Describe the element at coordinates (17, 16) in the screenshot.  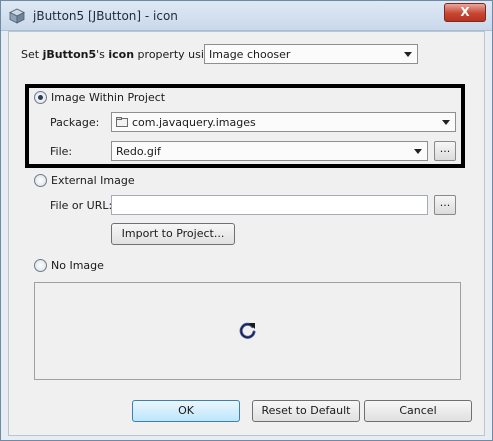
I see `bean-cube-icon` at that location.